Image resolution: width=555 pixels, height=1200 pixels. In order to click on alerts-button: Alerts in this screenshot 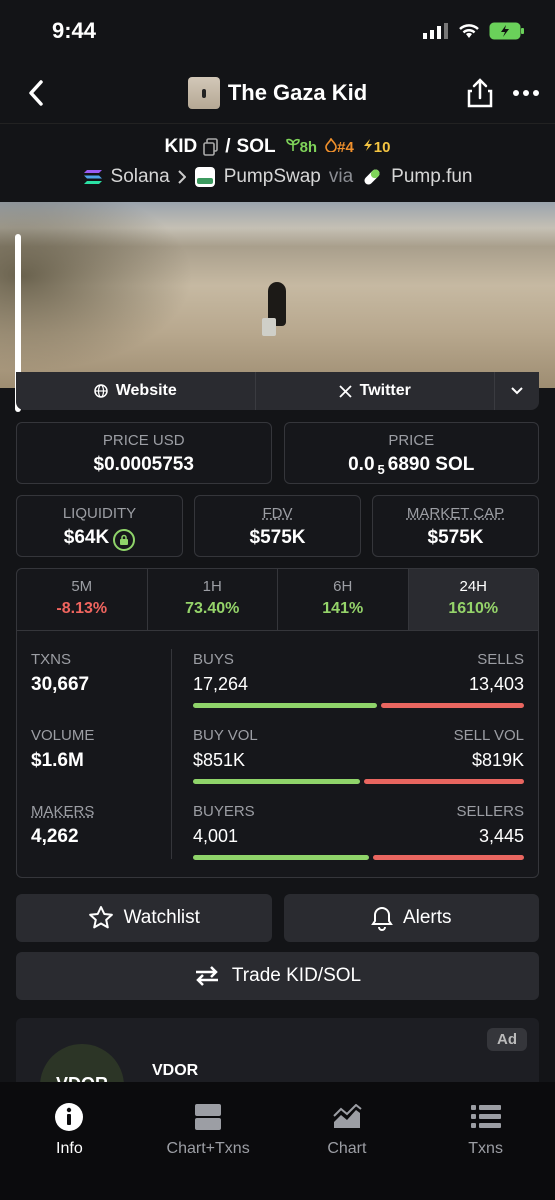, I will do `click(411, 918)`.